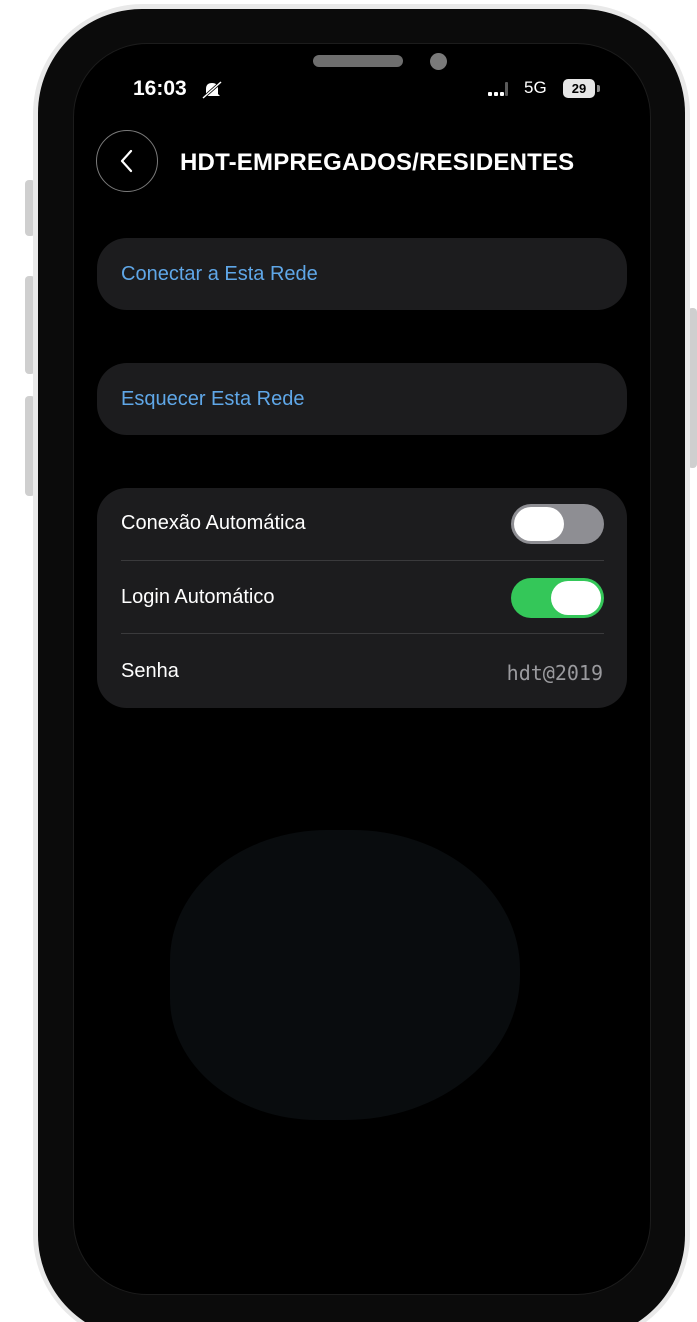  I want to click on auto-connect-label: Conexão Automática, so click(213, 523).